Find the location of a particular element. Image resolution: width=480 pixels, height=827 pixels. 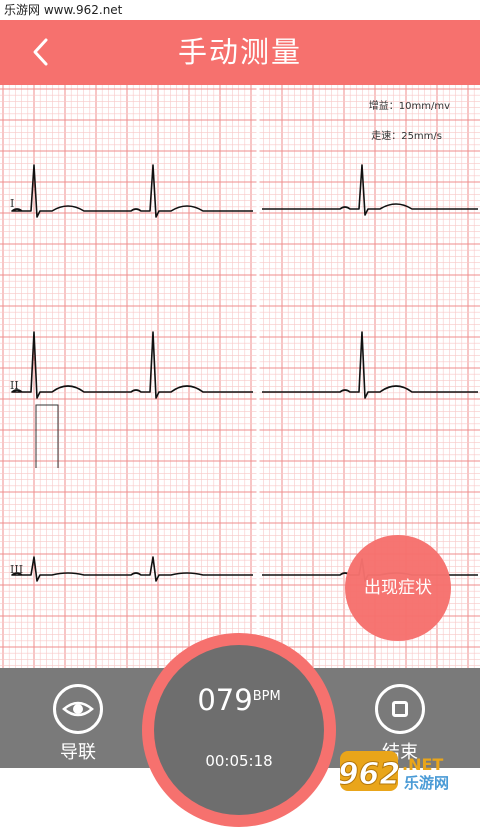

lead-button: 导联 is located at coordinates (78, 726).